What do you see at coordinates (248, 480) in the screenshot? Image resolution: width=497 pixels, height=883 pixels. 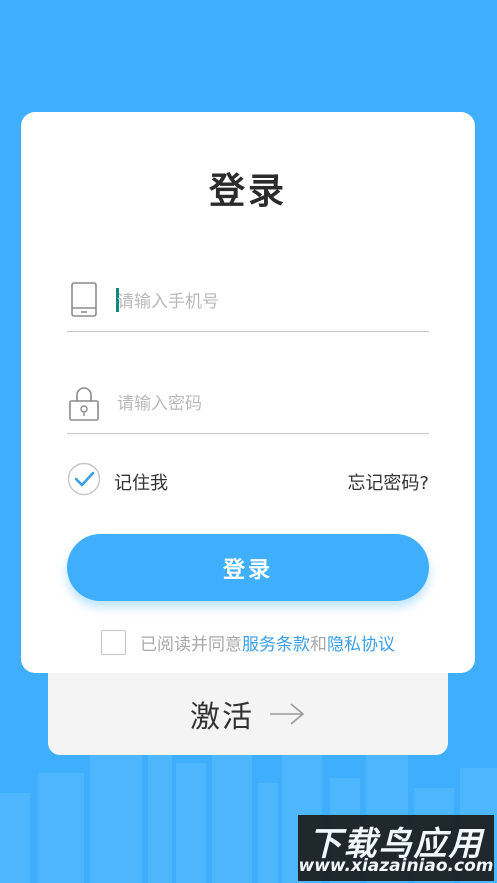 I see `remember-row: 记住我 忘记密码?` at bounding box center [248, 480].